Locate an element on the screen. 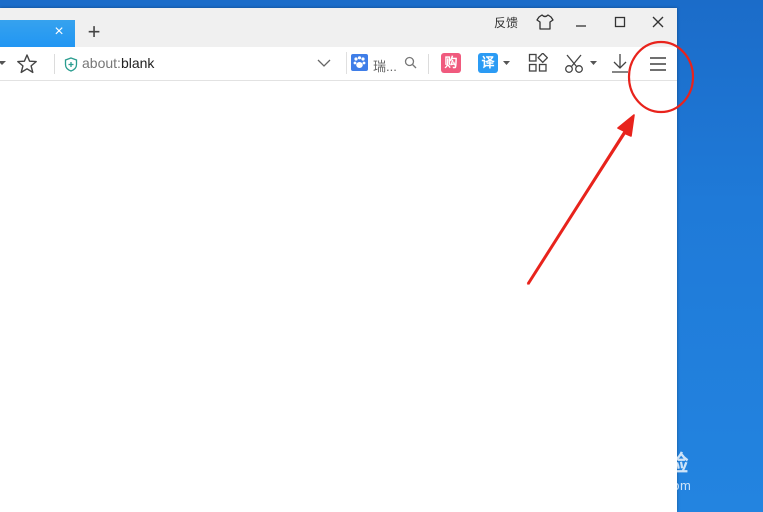  close-icon is located at coordinates (658, 22).